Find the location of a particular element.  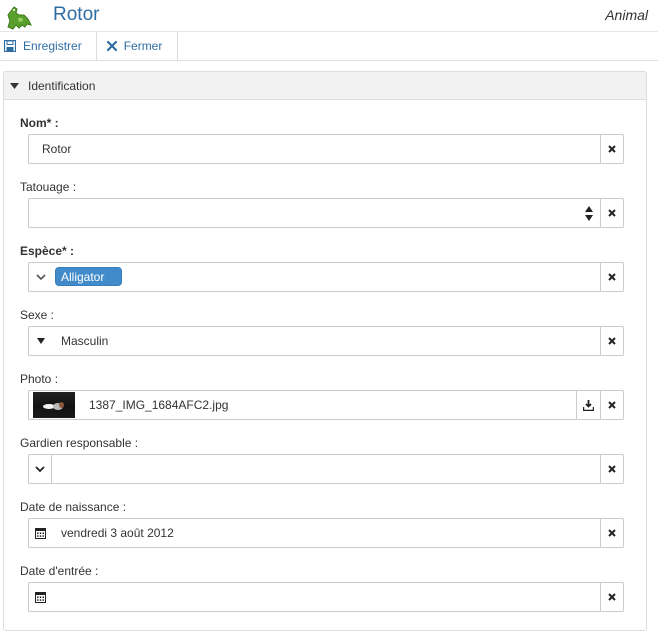

save-button: Enregistrer is located at coordinates (48, 46).